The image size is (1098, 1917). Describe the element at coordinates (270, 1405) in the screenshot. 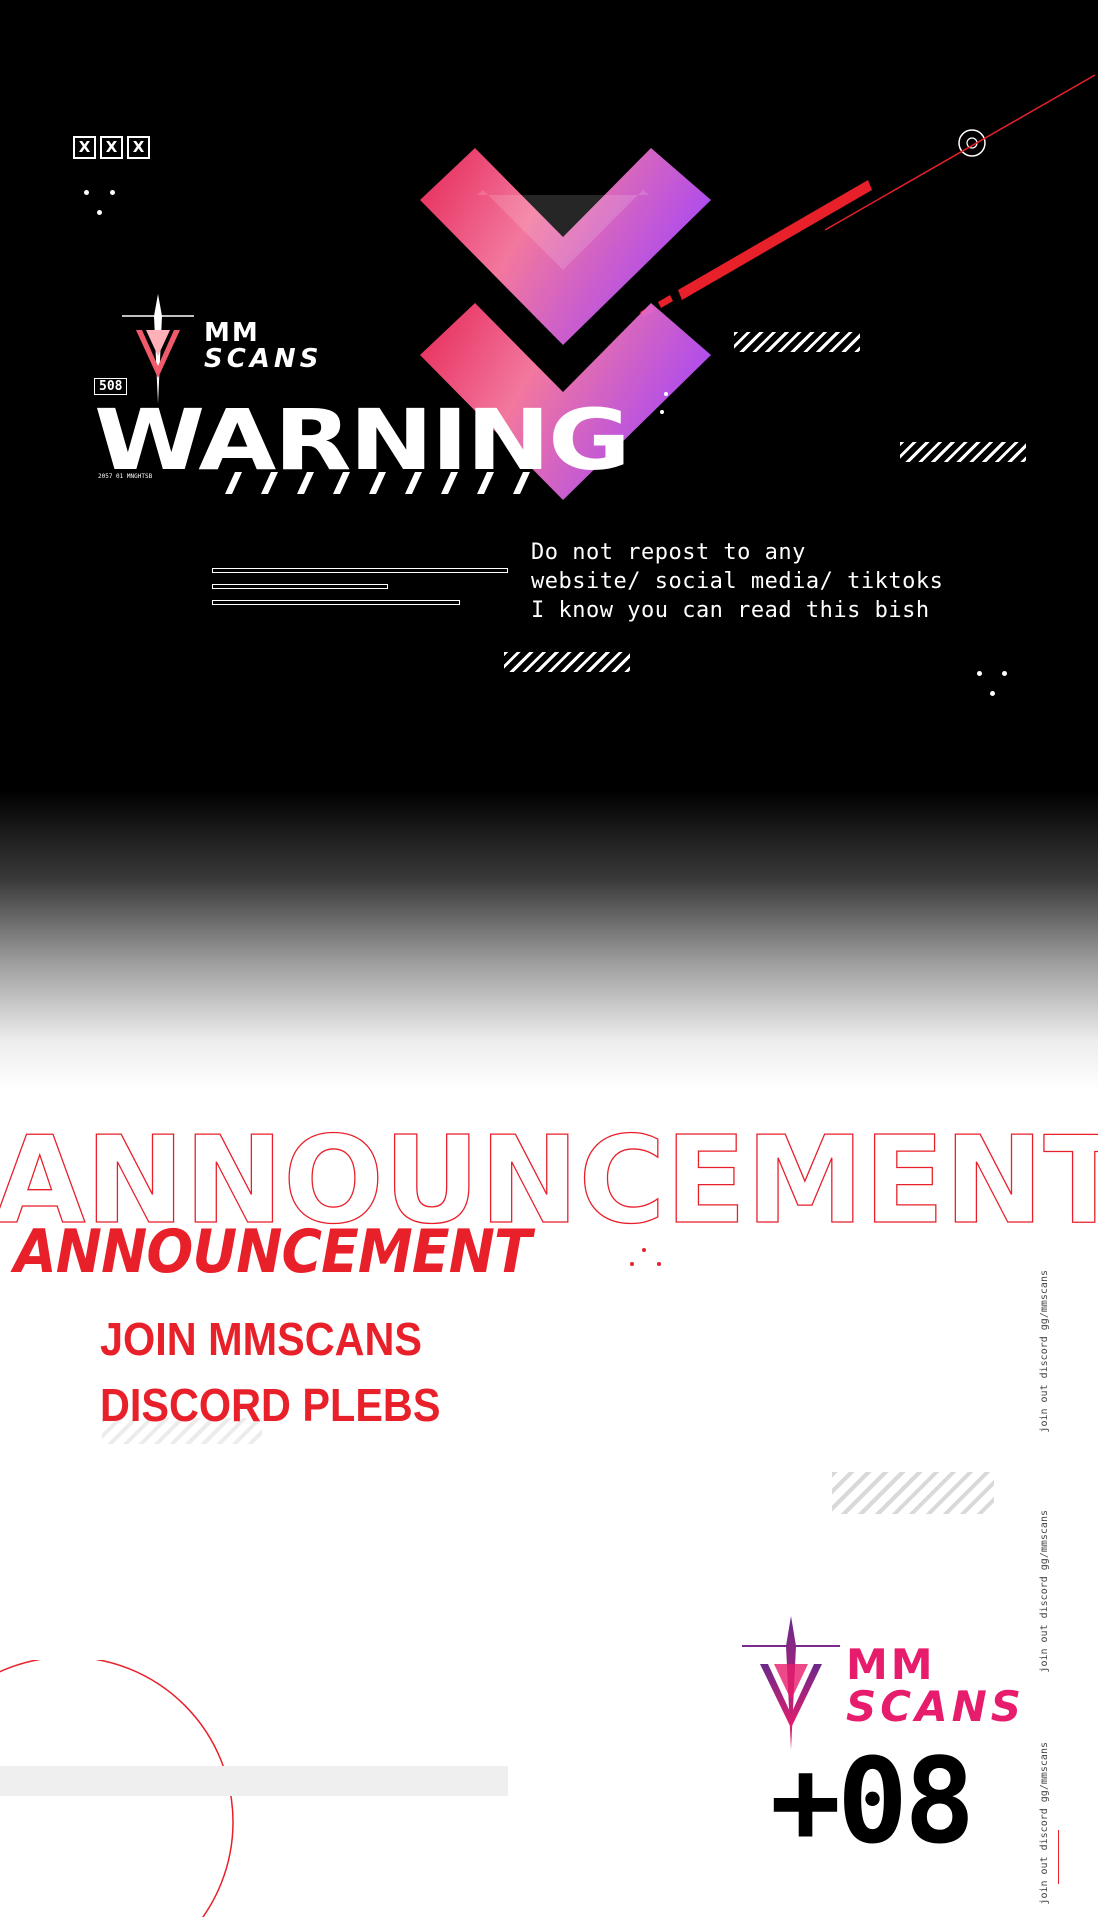

I see `discord-message-line: DISCORD PLEBS` at that location.